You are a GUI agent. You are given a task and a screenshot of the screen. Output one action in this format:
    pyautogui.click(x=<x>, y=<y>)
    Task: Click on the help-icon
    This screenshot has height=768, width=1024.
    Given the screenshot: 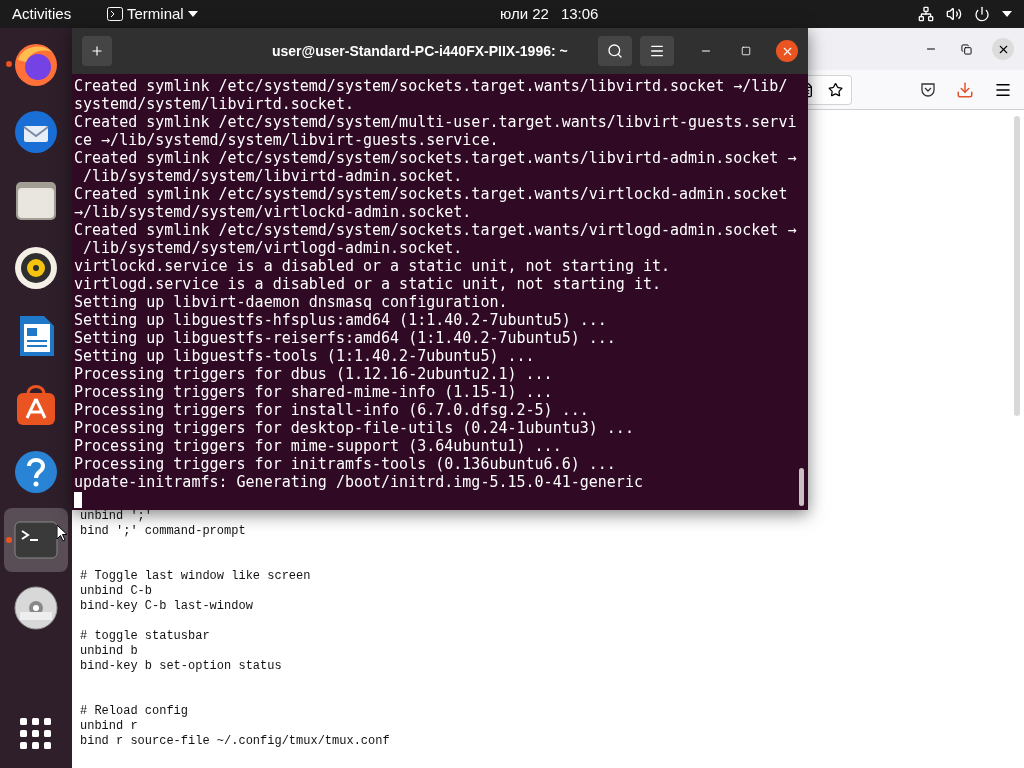 What is the action you would take?
    pyautogui.click(x=36, y=472)
    